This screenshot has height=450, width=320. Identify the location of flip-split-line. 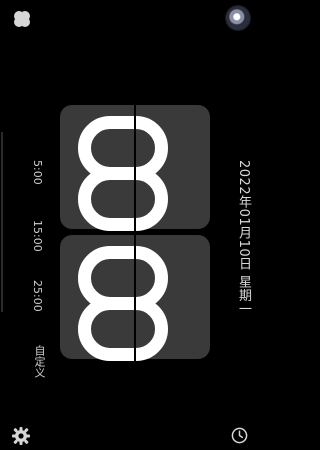
(135, 231).